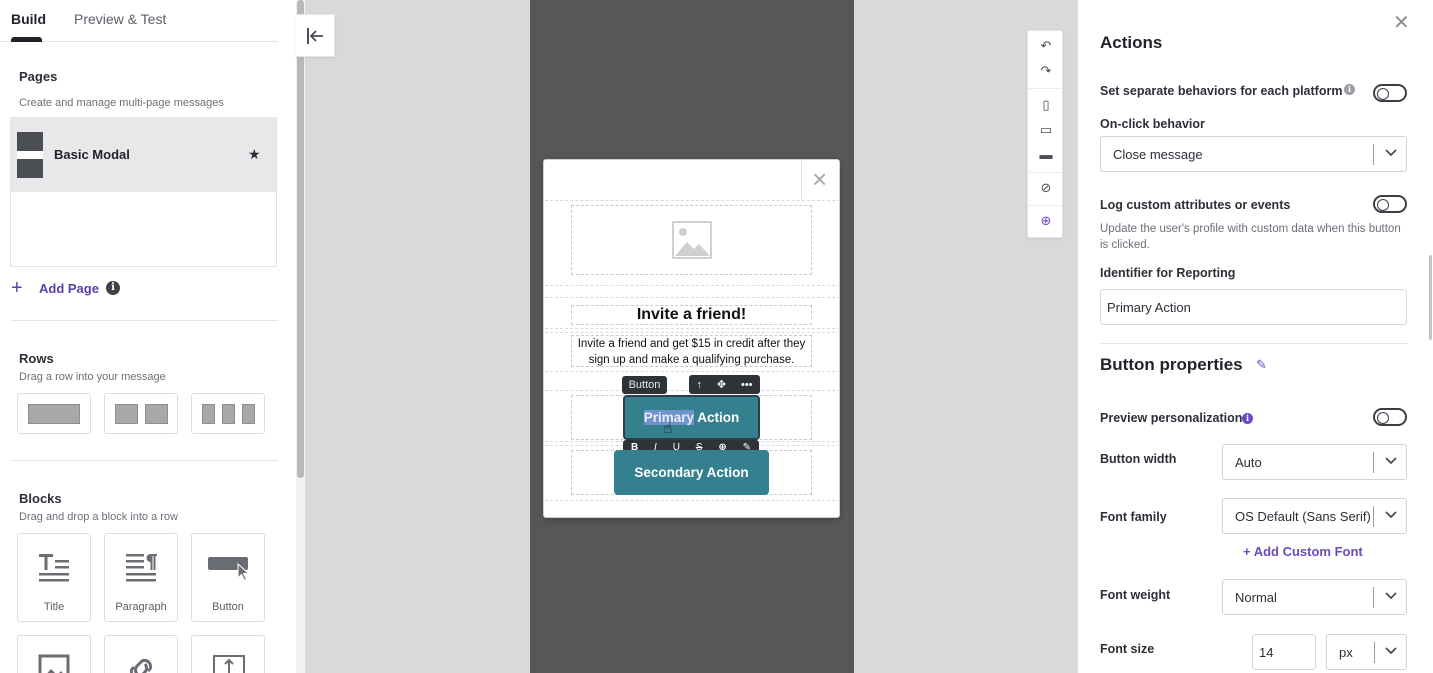 Image resolution: width=1433 pixels, height=673 pixels. Describe the element at coordinates (69, 288) in the screenshot. I see `add-page-label: Add Page` at that location.